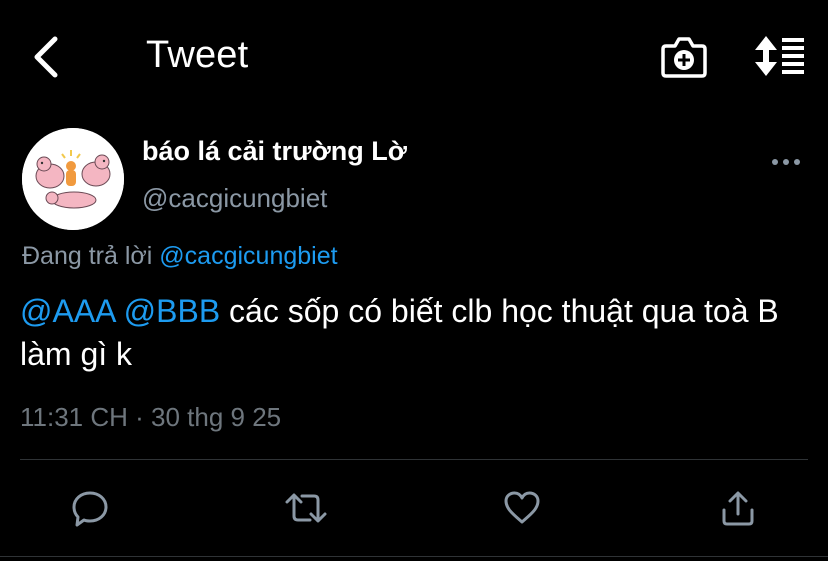  I want to click on like-button, so click(522, 508).